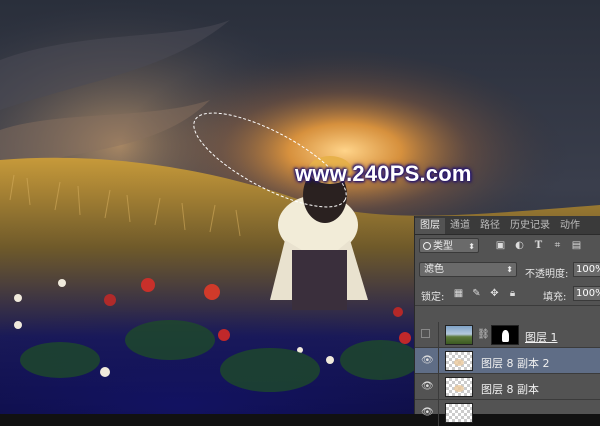  What do you see at coordinates (433, 297) in the screenshot?
I see `lock-label: 锁定:` at bounding box center [433, 297].